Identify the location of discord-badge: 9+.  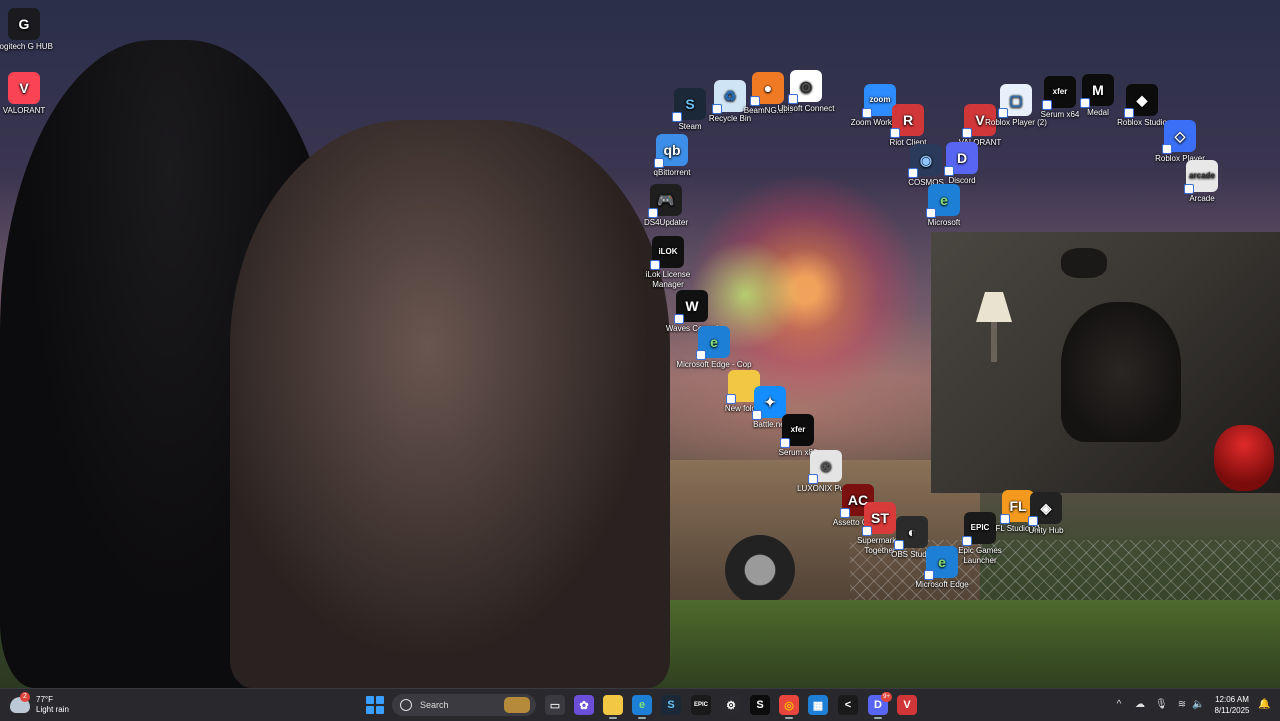
(886, 697).